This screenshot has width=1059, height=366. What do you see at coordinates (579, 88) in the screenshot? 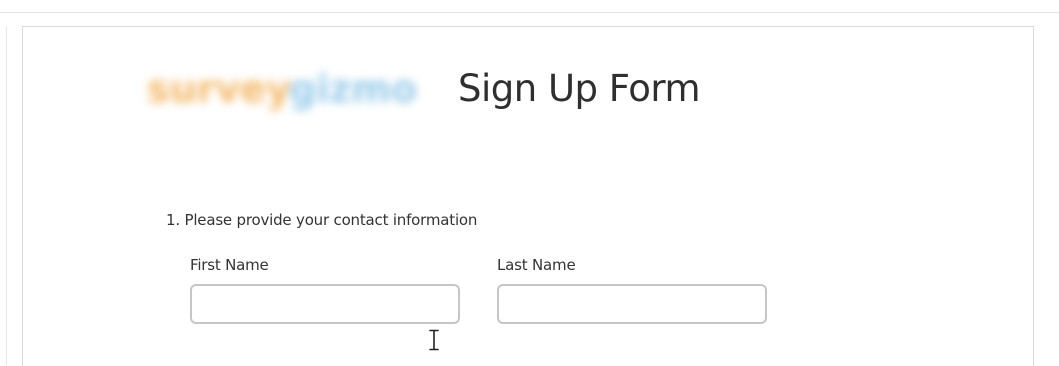
I see `page-title: Sign Up Form` at bounding box center [579, 88].